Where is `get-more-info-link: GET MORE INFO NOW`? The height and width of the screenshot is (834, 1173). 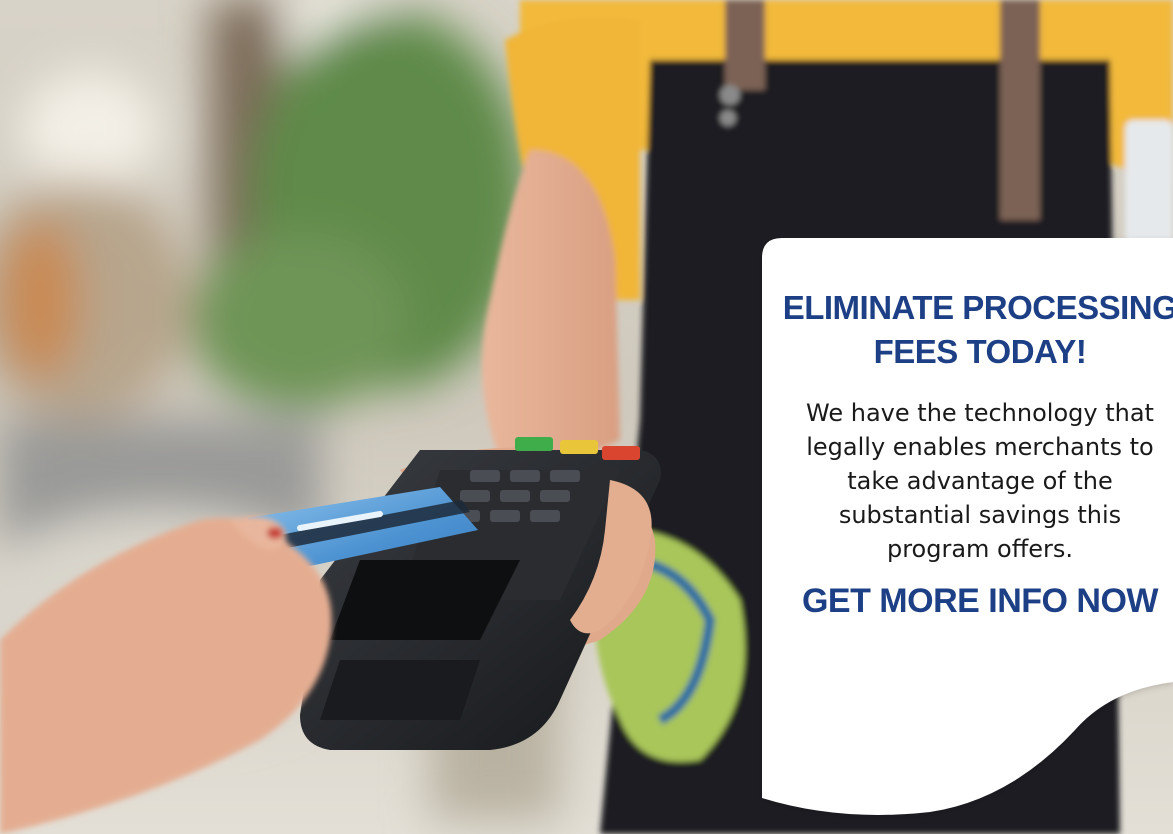 get-more-info-link: GET MORE INFO NOW is located at coordinates (966, 601).